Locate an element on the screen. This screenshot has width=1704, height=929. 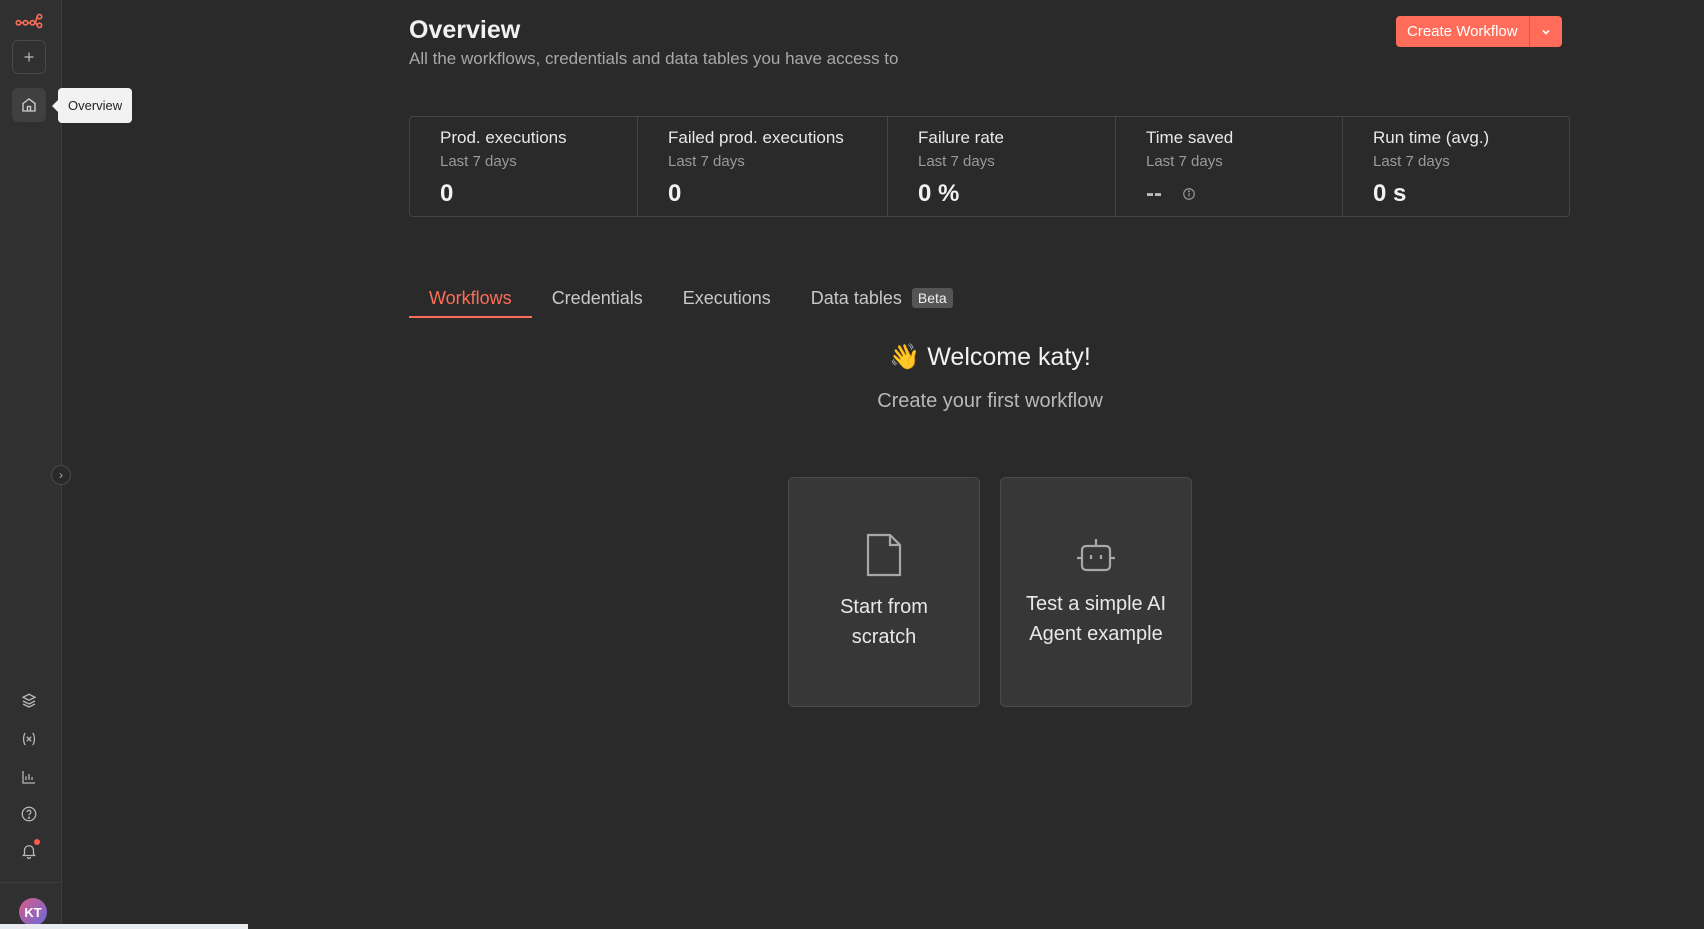
robot-icon is located at coordinates (1096, 555).